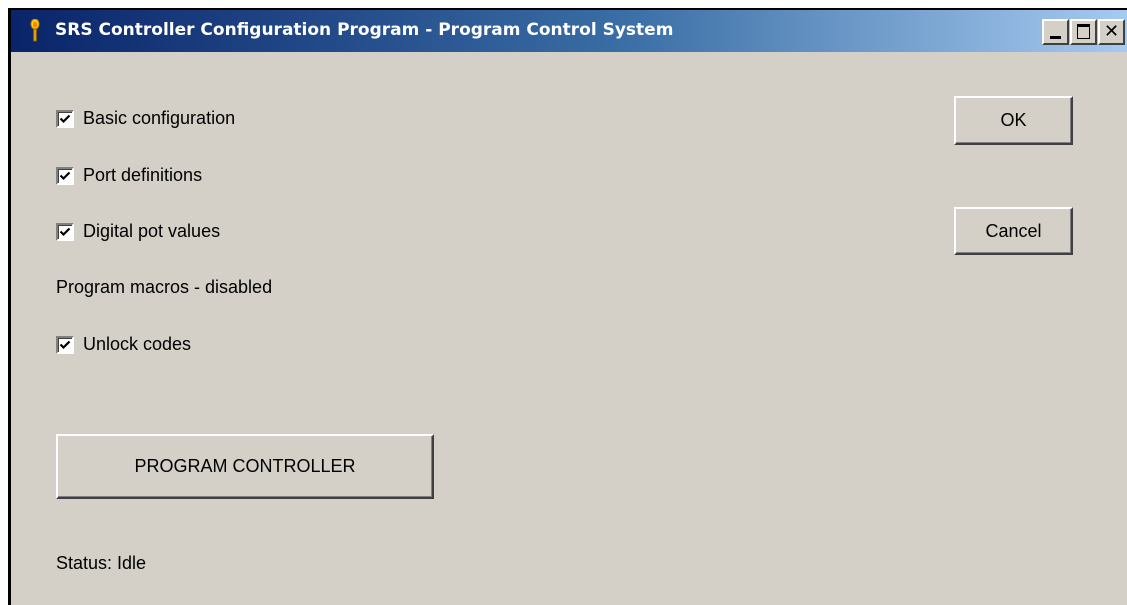 This screenshot has height=605, width=1127. I want to click on basic-configuration-option: Basic configuration, so click(145, 118).